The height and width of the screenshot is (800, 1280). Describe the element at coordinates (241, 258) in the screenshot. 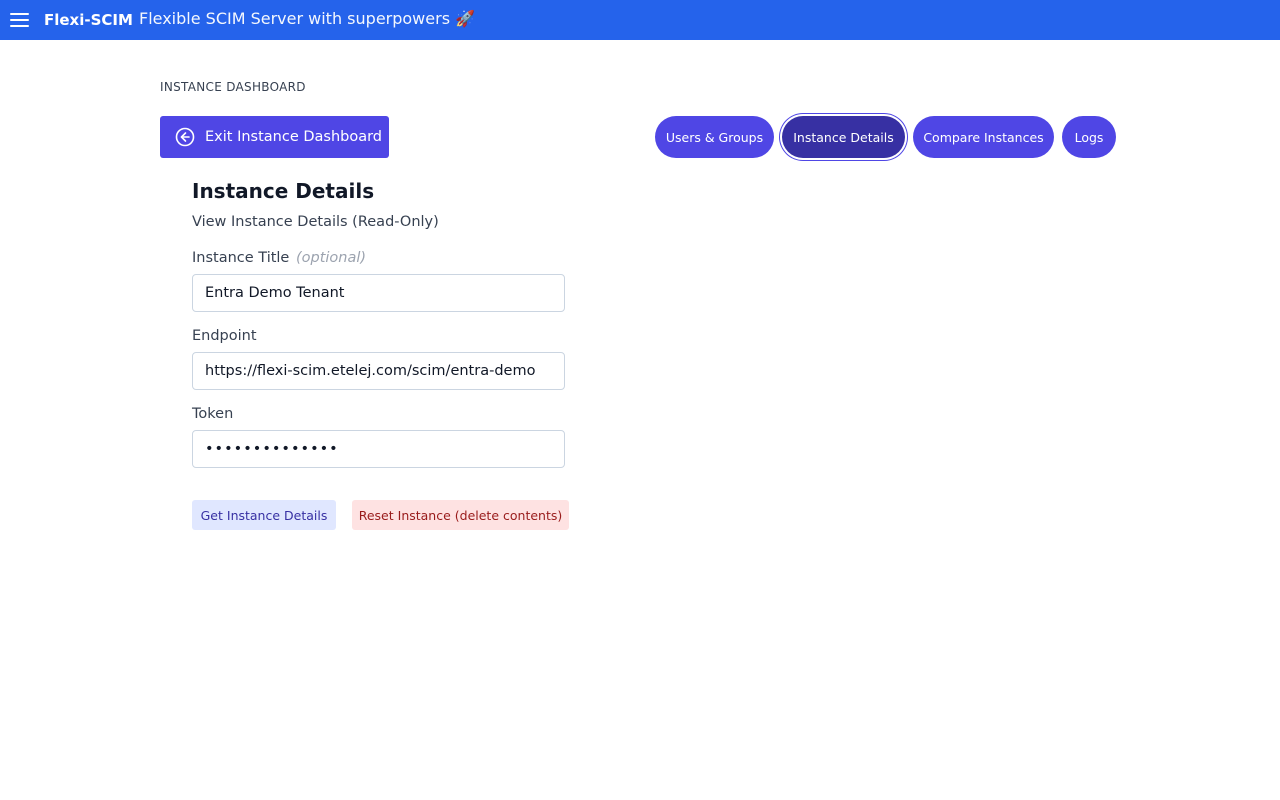

I see `instance-title-label-text: Instance Title` at that location.